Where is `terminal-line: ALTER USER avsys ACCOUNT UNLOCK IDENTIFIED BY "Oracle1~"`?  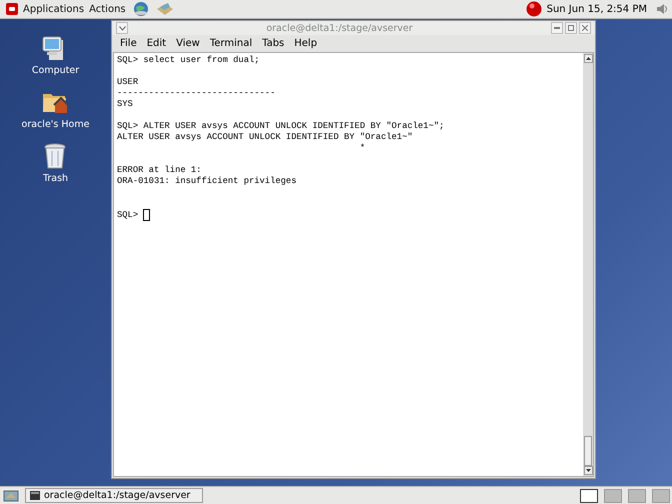 terminal-line: ALTER USER avsys ACCOUNT UNLOCK IDENTIFIED BY "Oracle1~" is located at coordinates (265, 137).